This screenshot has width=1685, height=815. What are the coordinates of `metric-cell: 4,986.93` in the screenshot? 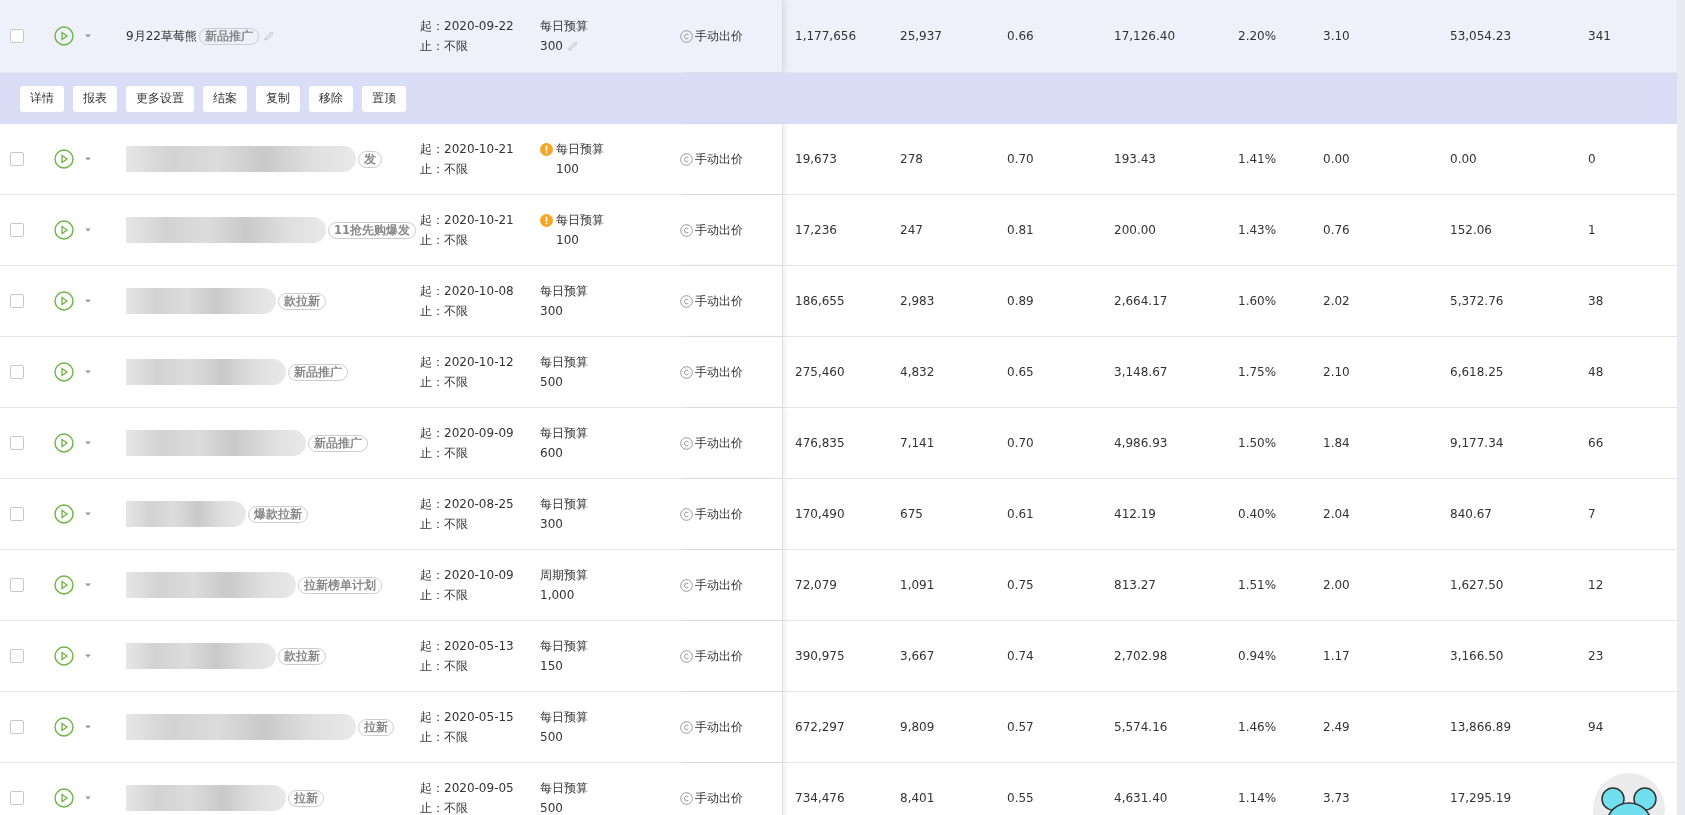 It's located at (1141, 443).